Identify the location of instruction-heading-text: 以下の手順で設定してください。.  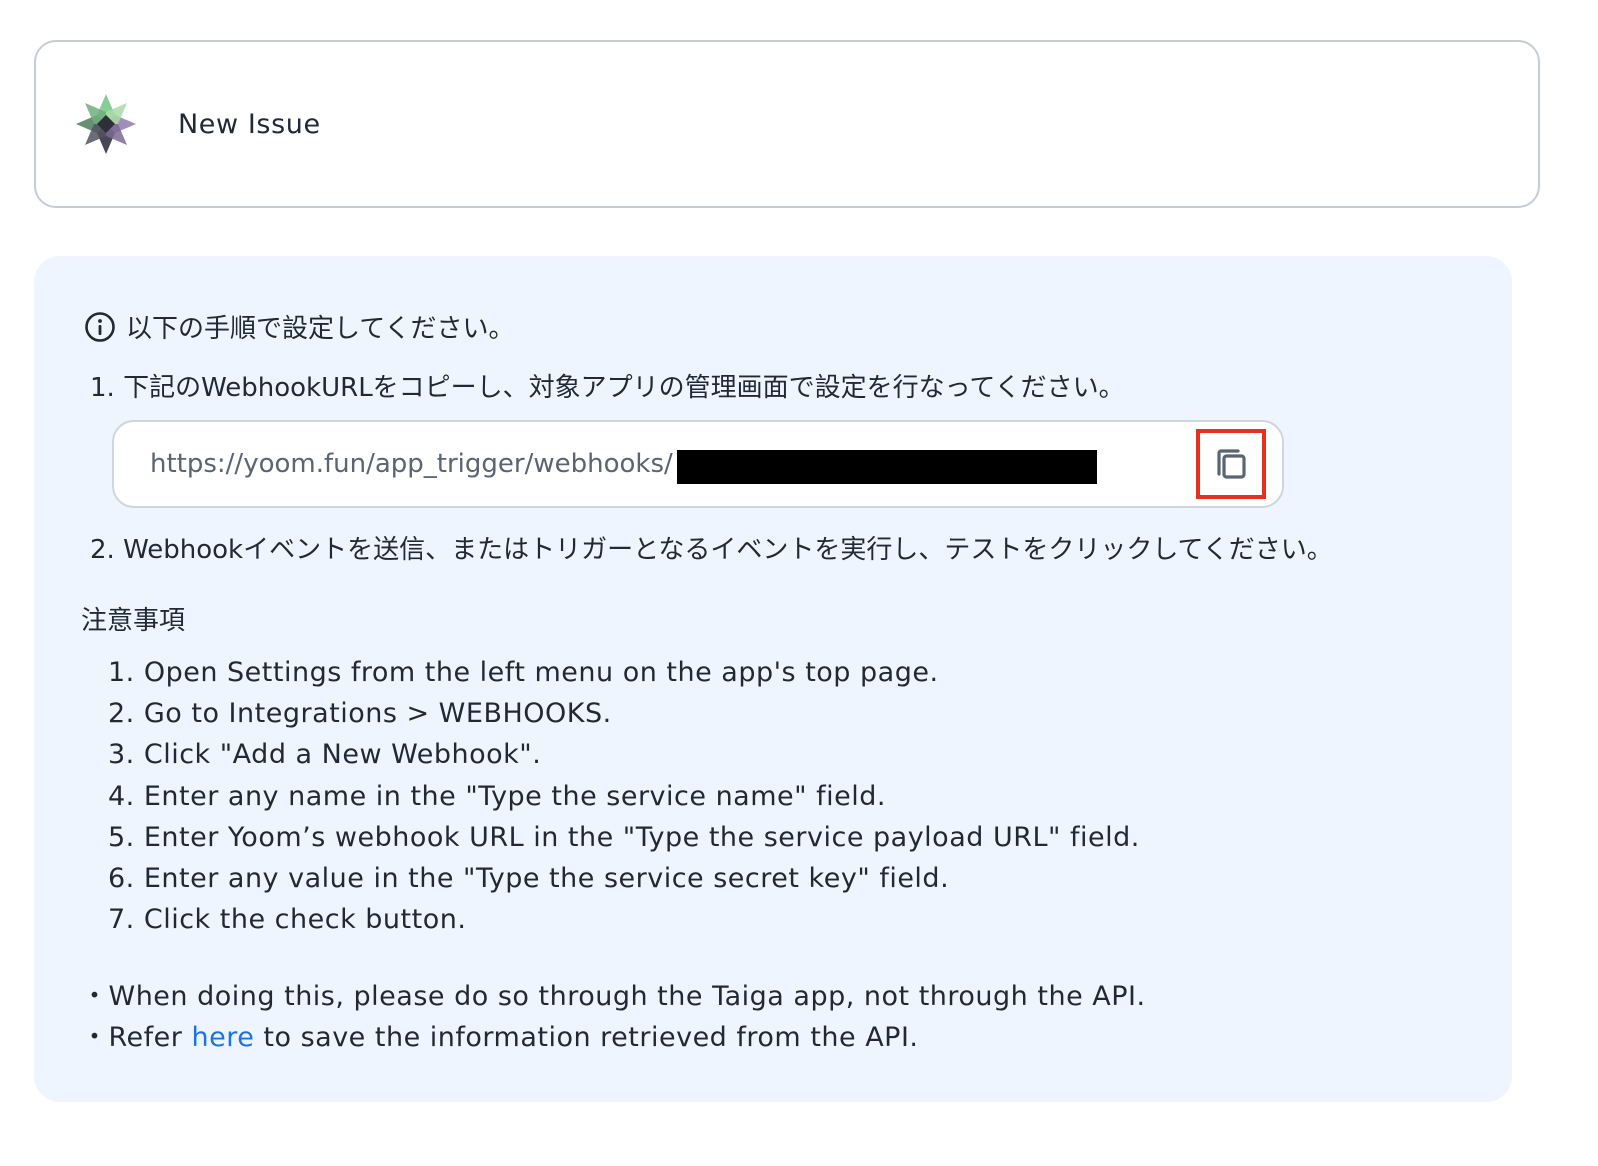
(320, 329).